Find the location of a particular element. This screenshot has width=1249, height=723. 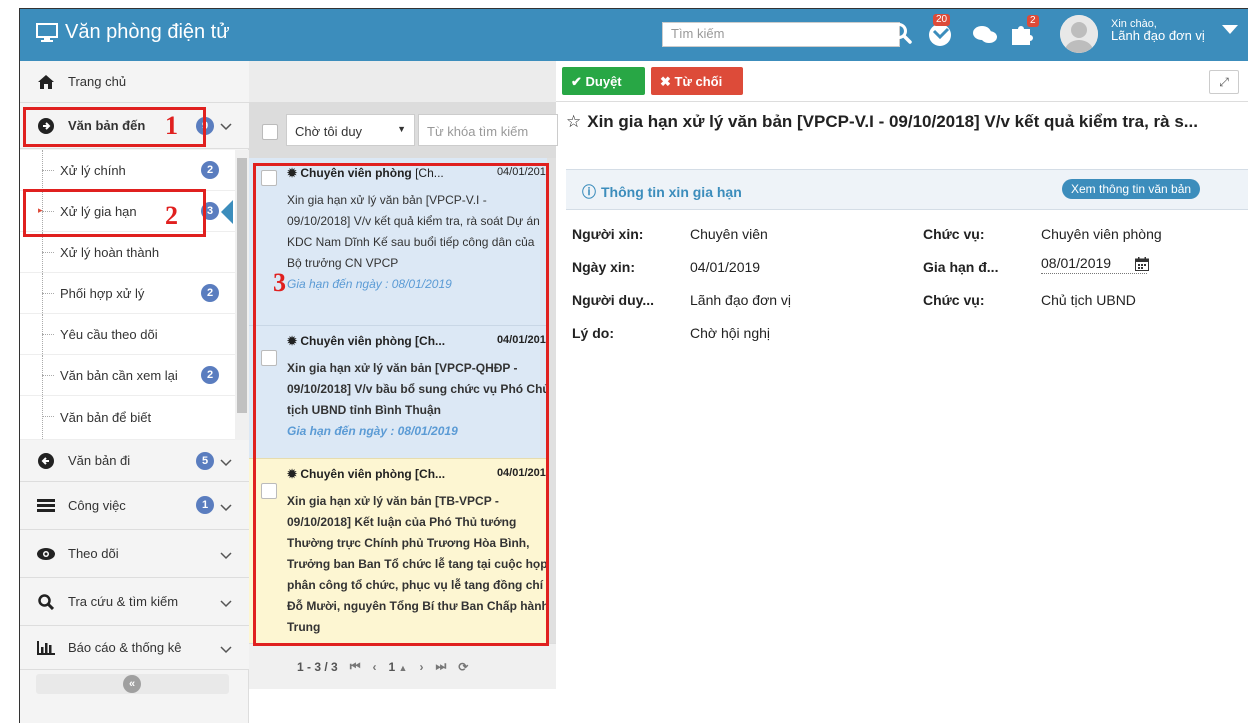

scrollbar-thumb is located at coordinates (242, 285).